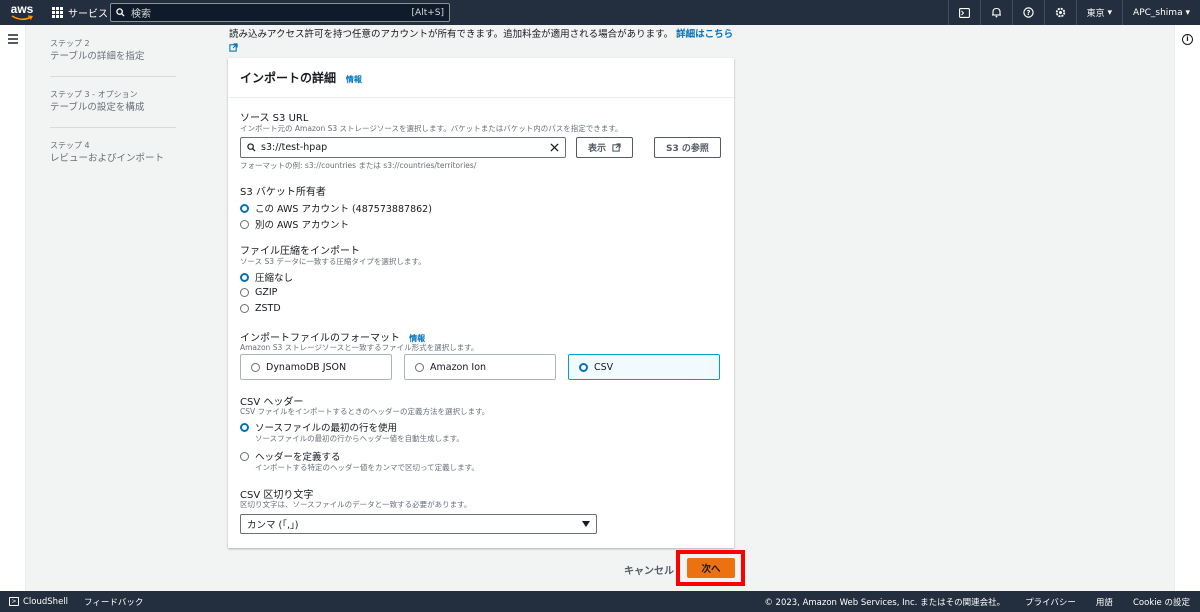 The image size is (1200, 612). I want to click on services-menu: サービス, so click(80, 12).